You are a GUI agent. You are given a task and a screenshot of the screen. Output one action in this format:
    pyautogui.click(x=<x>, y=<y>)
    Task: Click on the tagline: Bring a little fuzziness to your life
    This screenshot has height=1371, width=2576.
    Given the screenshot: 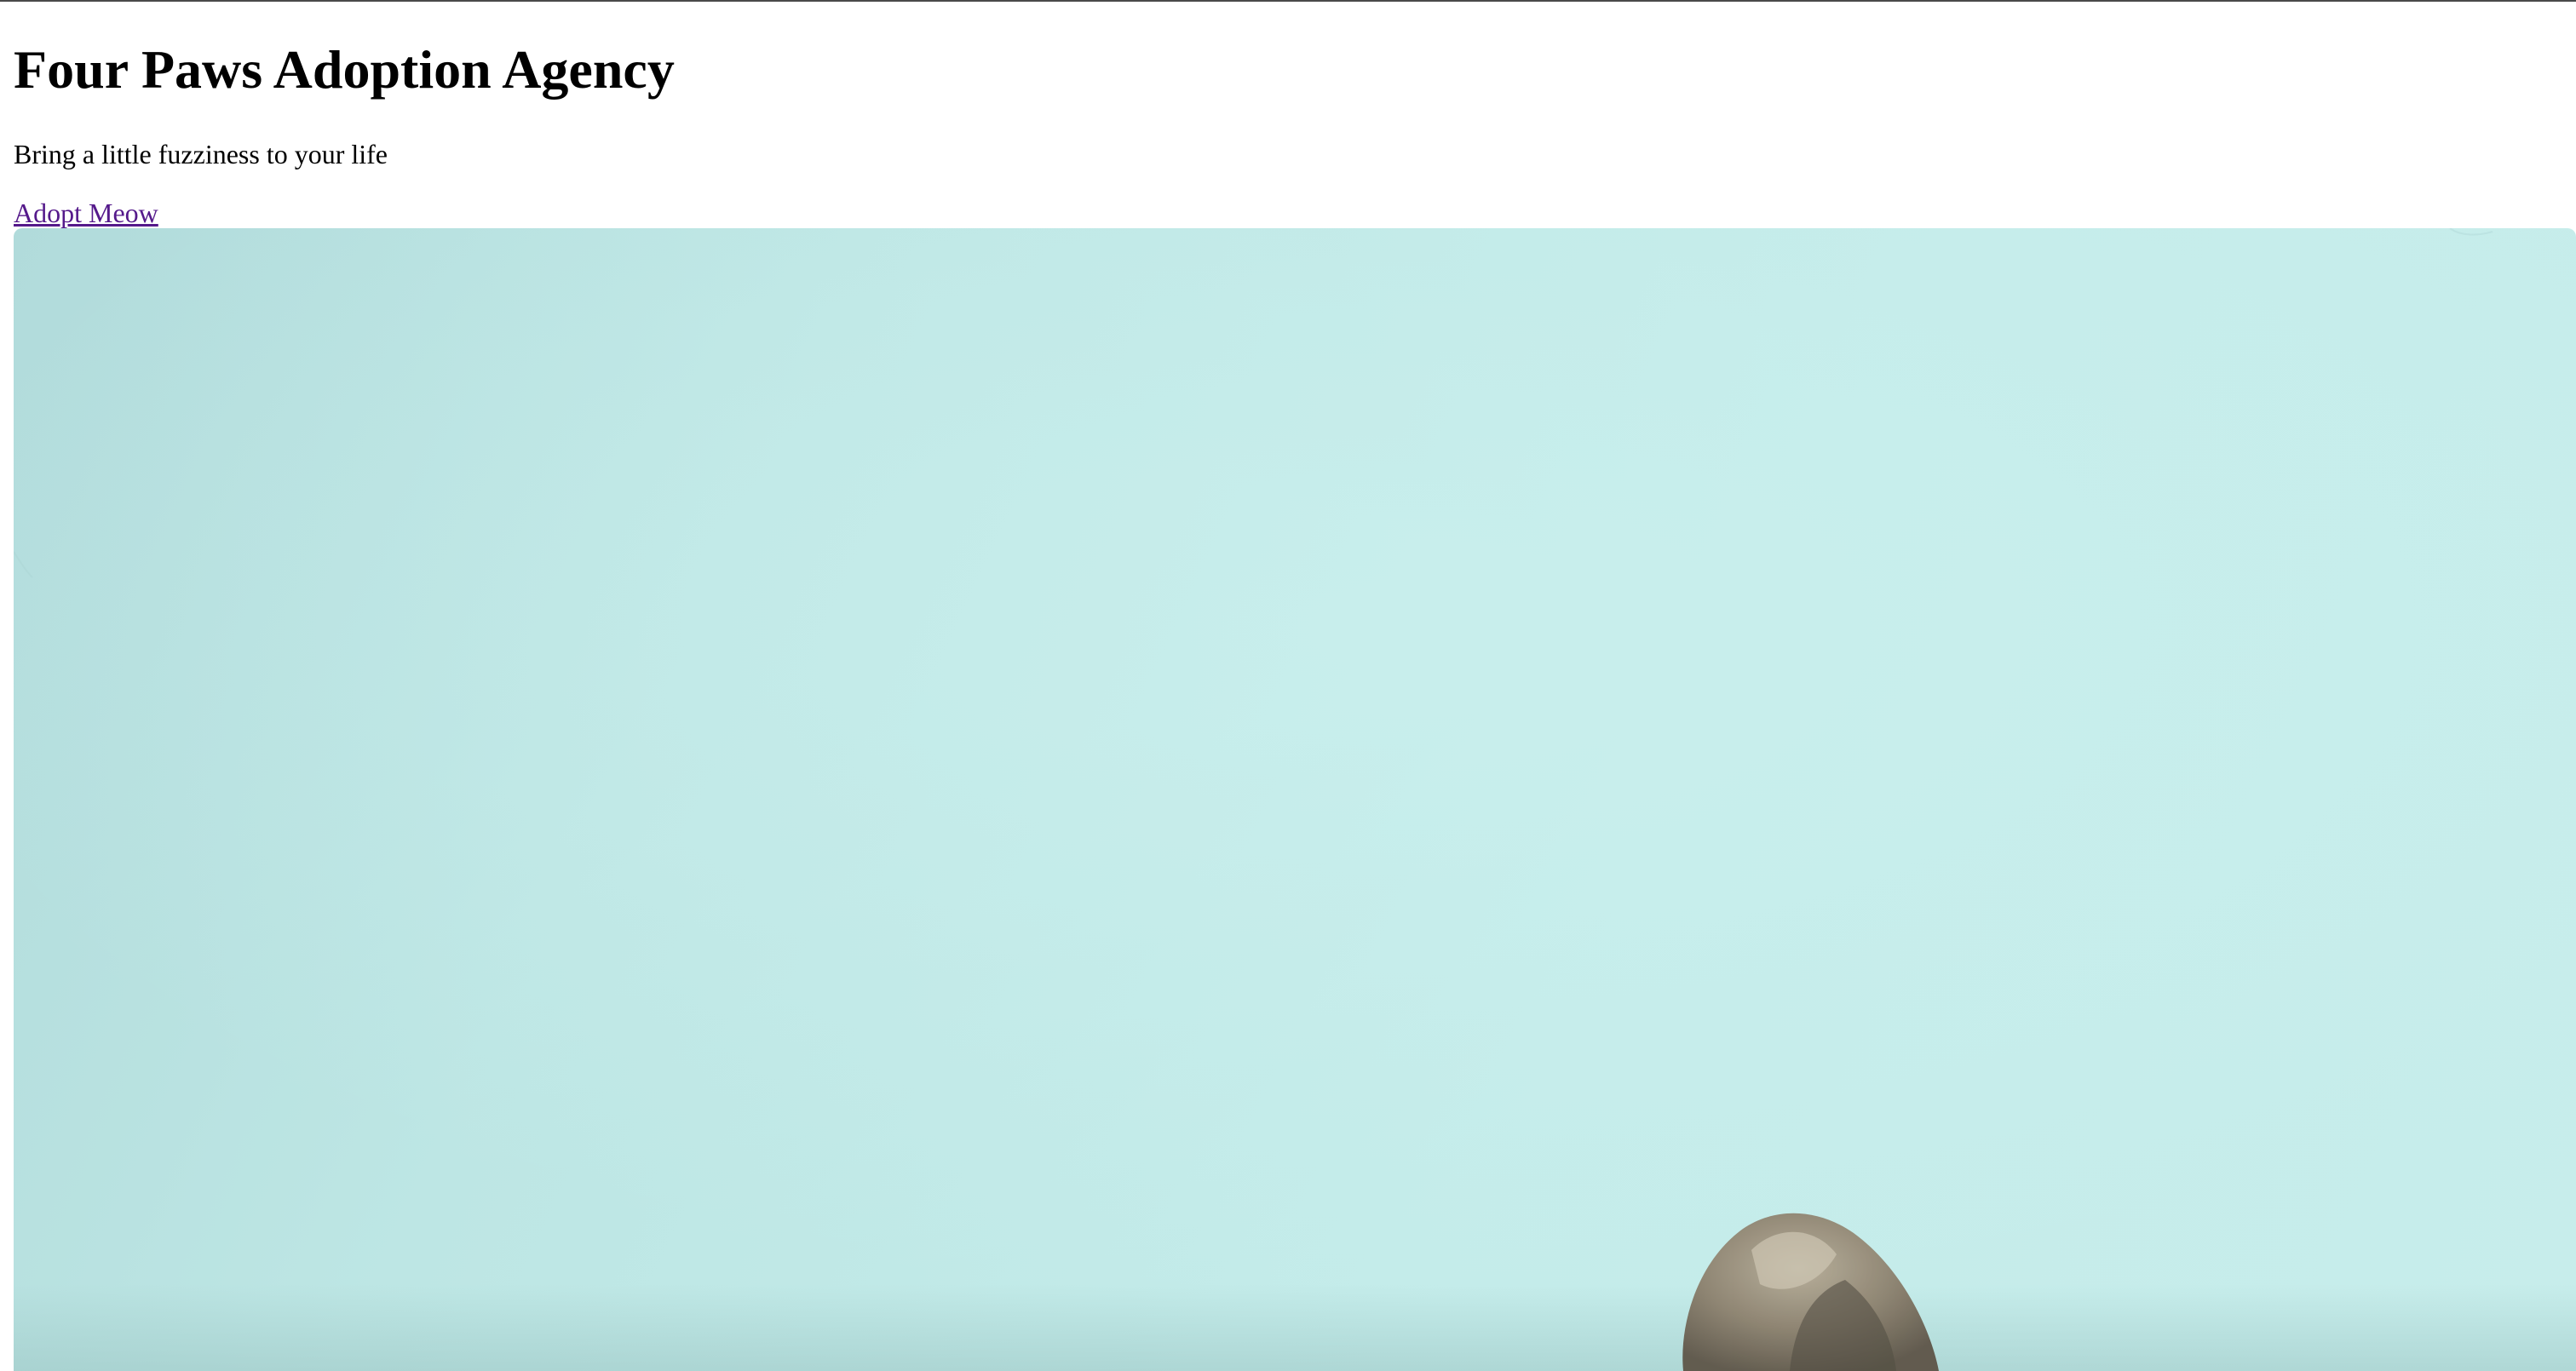 What is the action you would take?
    pyautogui.click(x=201, y=154)
    